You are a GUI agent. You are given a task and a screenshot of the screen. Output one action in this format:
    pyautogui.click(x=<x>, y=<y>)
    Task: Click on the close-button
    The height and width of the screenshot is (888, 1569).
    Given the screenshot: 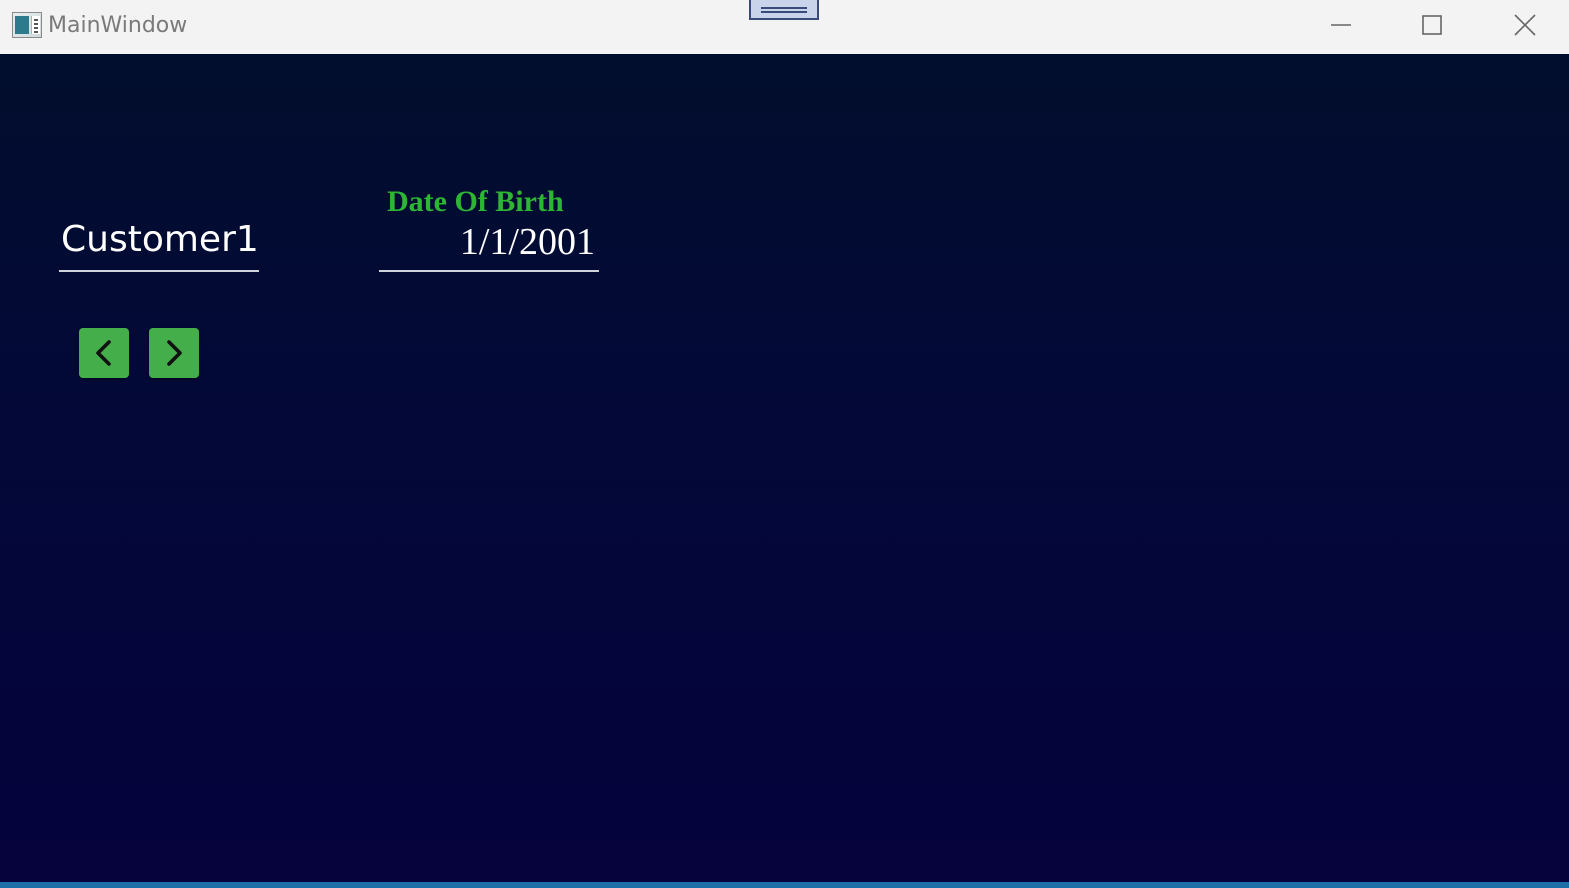 What is the action you would take?
    pyautogui.click(x=1524, y=25)
    